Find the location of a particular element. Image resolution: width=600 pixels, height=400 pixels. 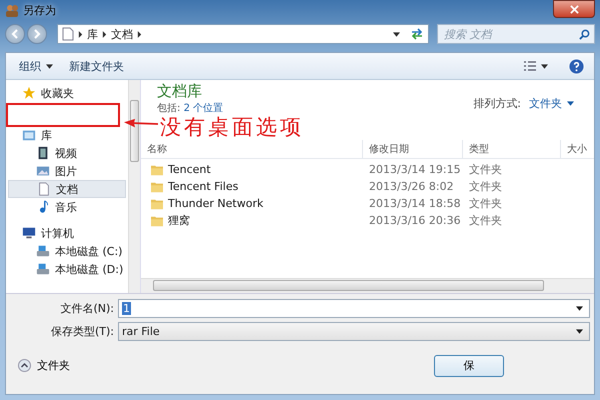

picture-icon is located at coordinates (43, 171).